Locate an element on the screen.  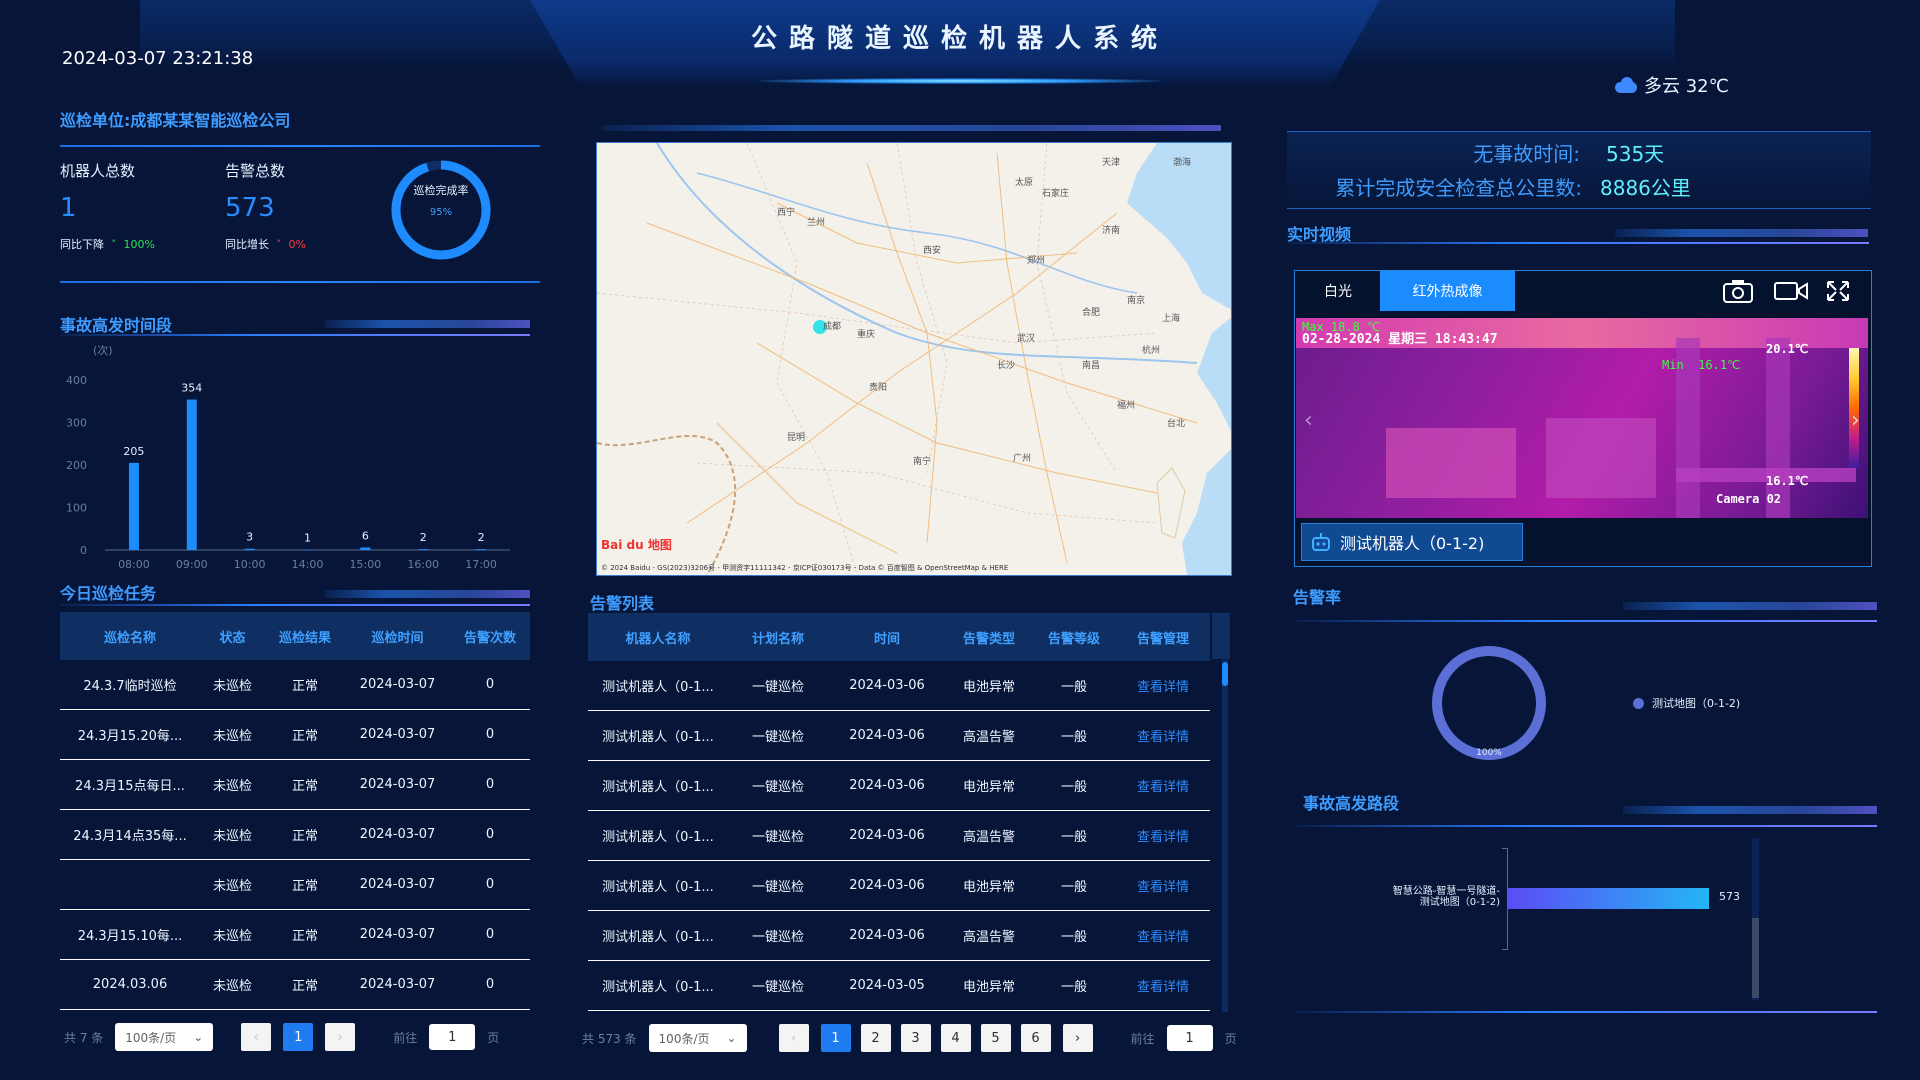
task-prev-page-button: ‹ is located at coordinates (256, 1037).